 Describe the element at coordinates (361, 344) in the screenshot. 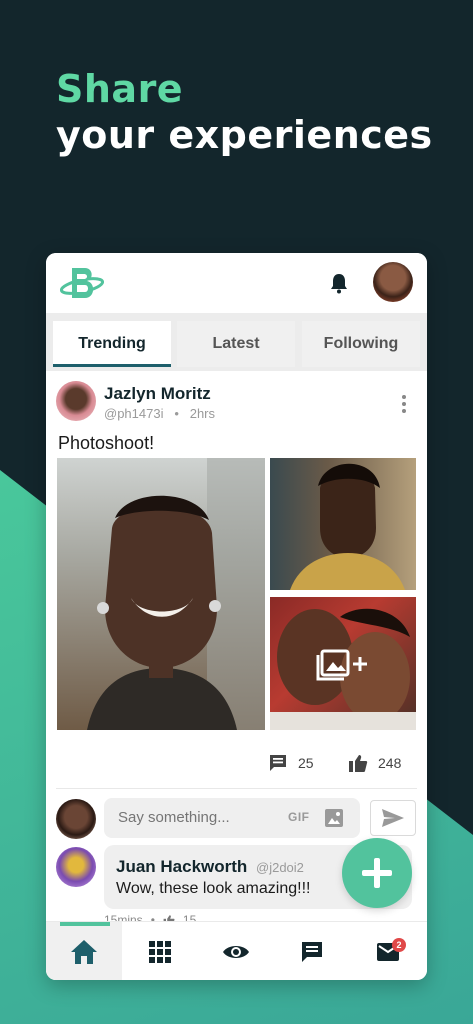

I see `tab-following: Following` at that location.